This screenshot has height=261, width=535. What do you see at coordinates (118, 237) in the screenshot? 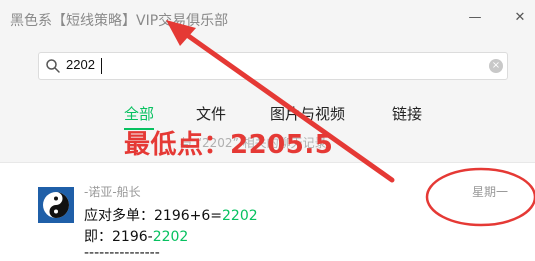
I see `message-line-2-text: 即：2196-` at bounding box center [118, 237].